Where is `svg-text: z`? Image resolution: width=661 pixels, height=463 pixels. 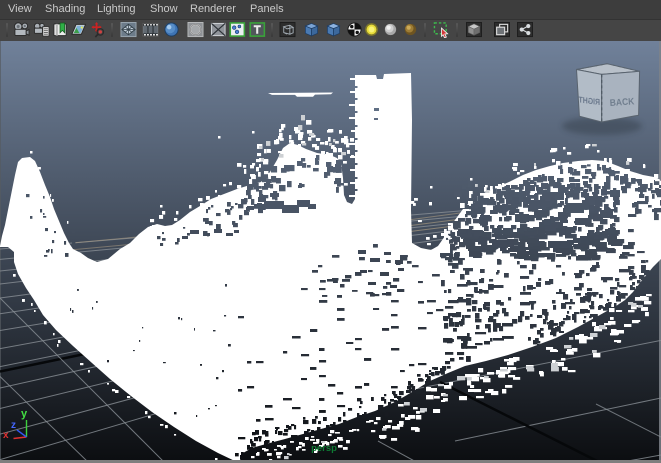
svg-text: z is located at coordinates (13, 425).